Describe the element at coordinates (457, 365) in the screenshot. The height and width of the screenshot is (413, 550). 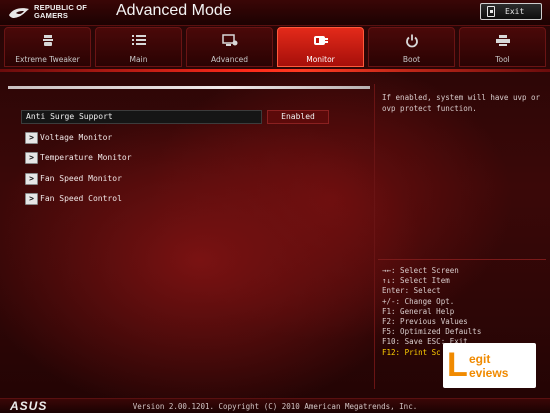
I see `watermark-letter: L` at that location.